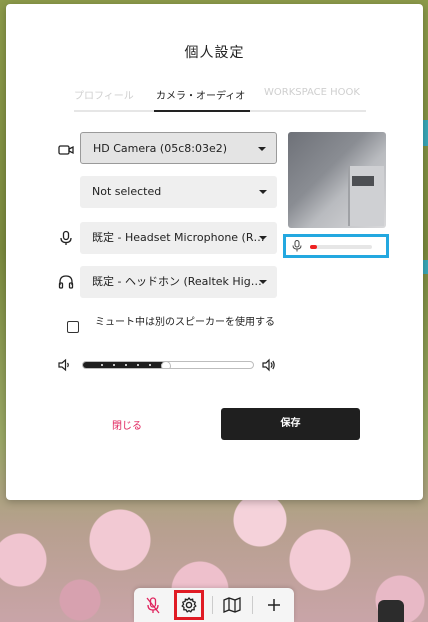  I want to click on volume-high-icon, so click(268, 365).